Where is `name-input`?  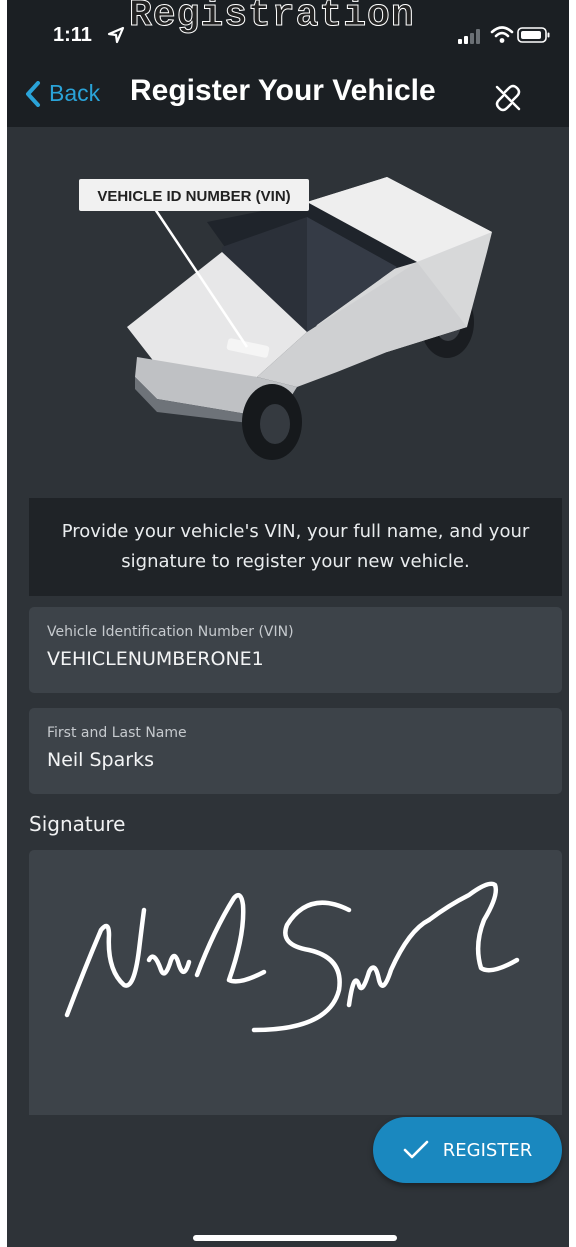
name-input is located at coordinates (295, 760).